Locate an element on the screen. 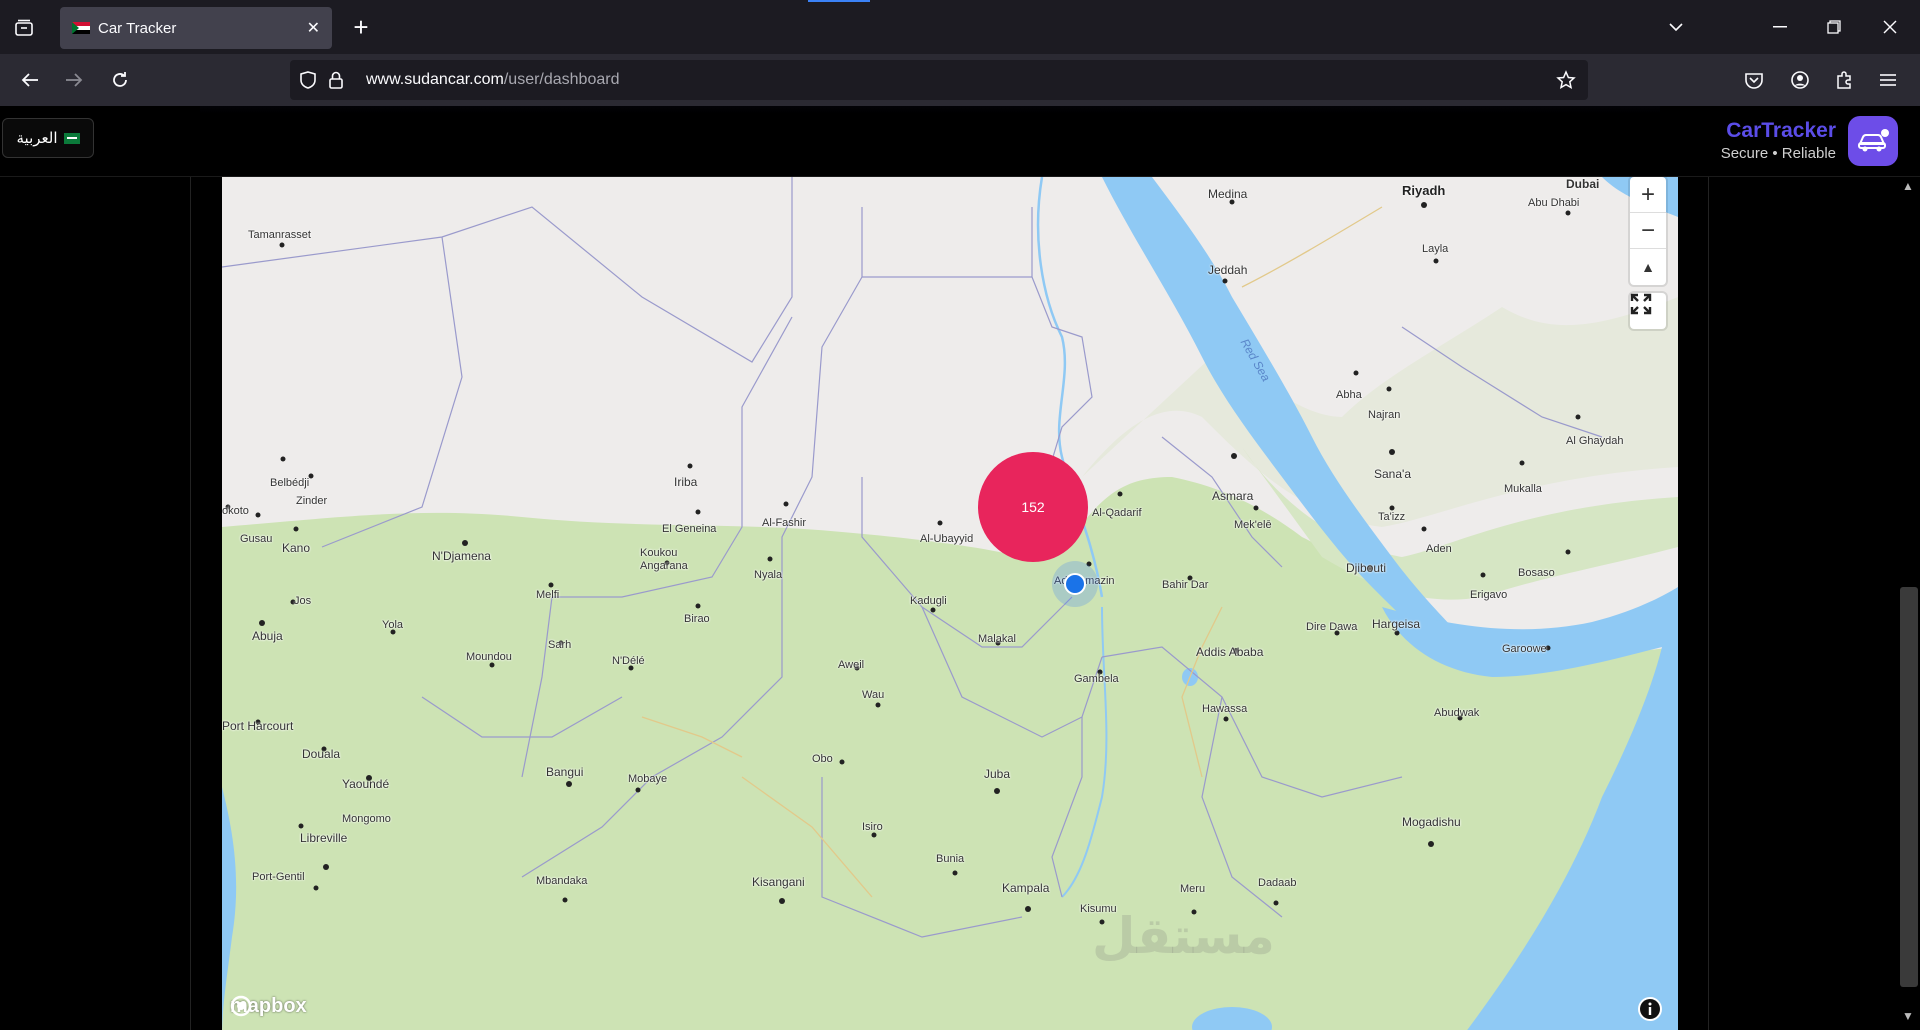 Image resolution: width=1920 pixels, height=1030 pixels. page-scrollbar: ▲ ▼ is located at coordinates (1909, 603).